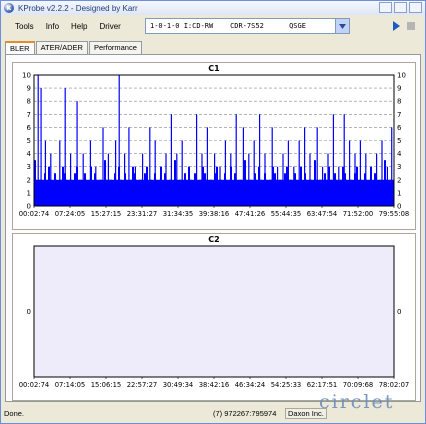  I want to click on tab-ater-ader: ATER/ADER, so click(61, 48).